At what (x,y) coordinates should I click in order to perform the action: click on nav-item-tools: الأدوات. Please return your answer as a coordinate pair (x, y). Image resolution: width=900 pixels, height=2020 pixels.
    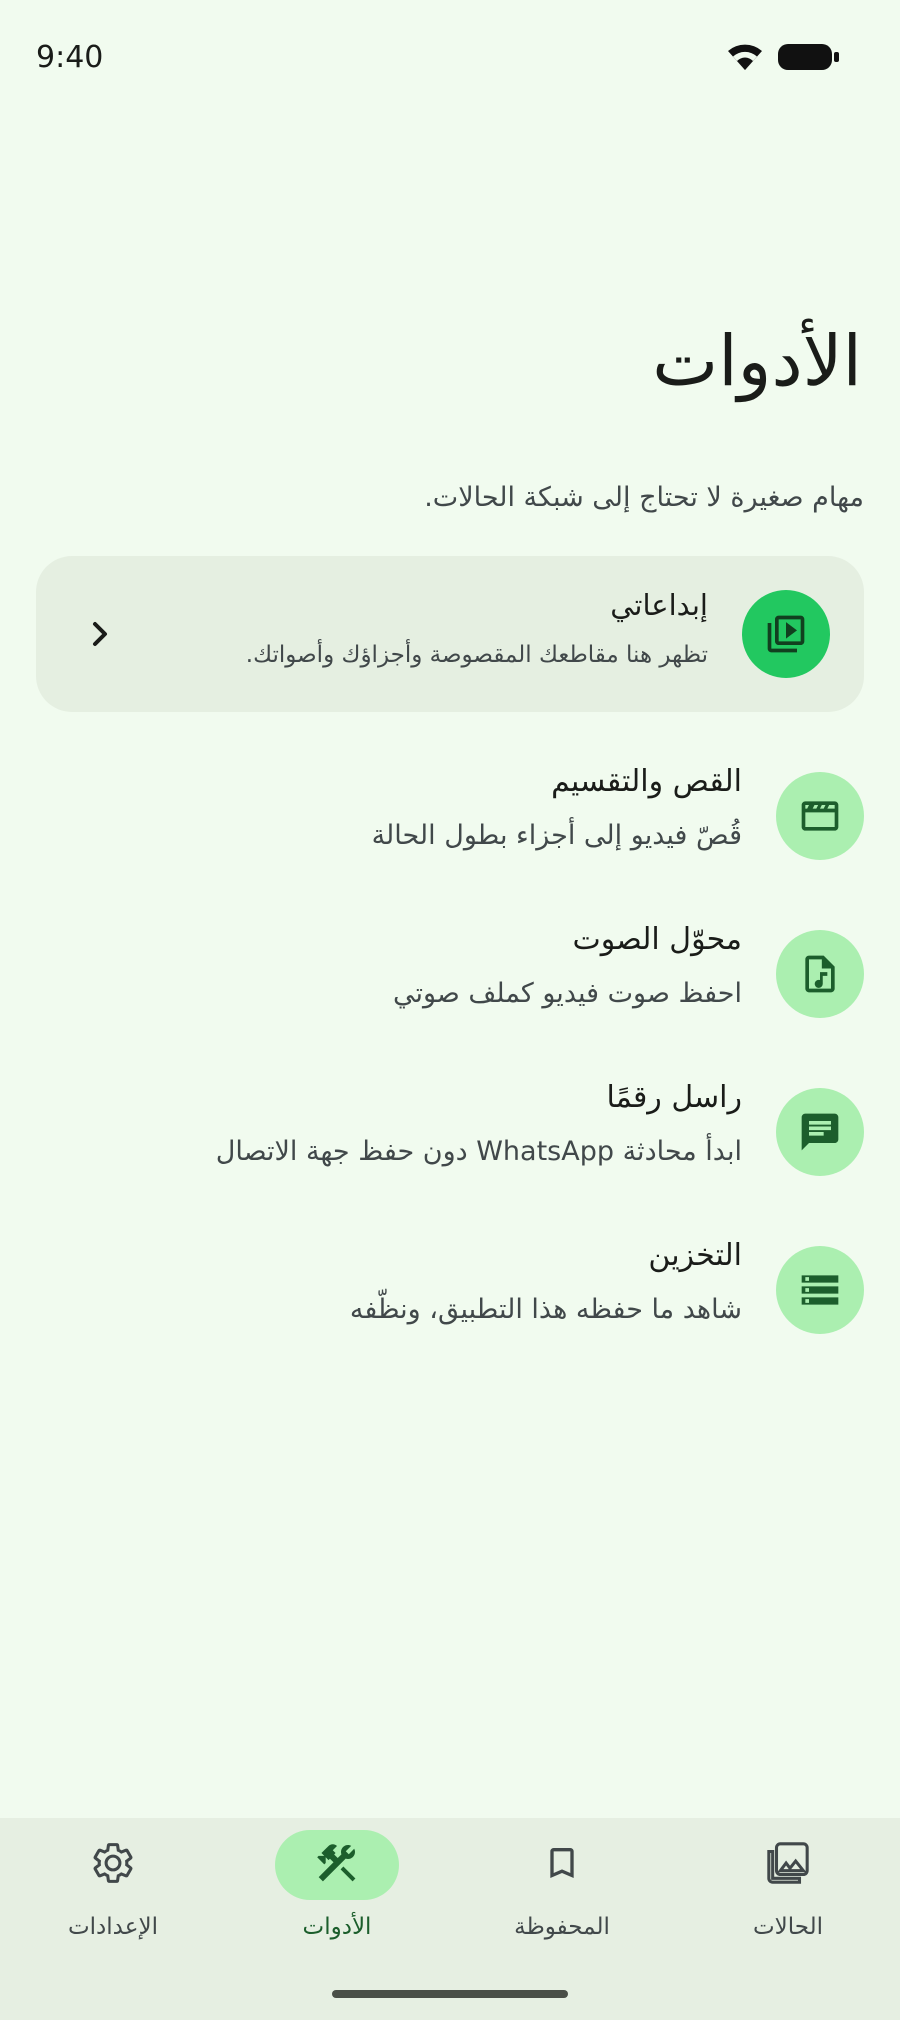
    Looking at the image, I should click on (337, 1900).